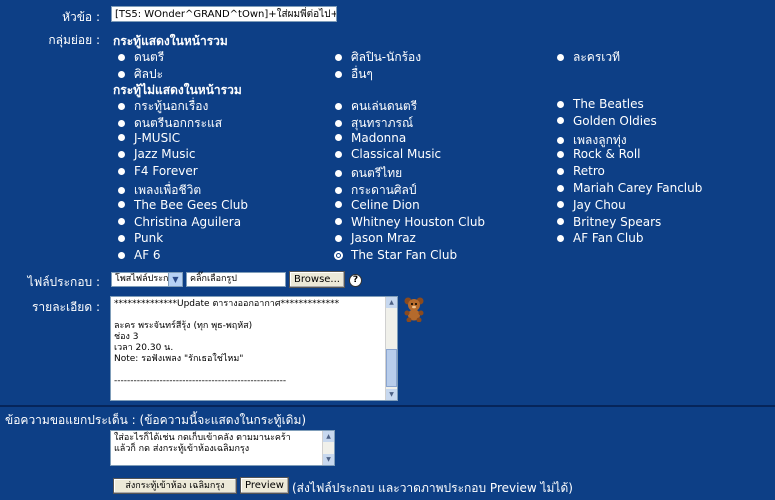 The height and width of the screenshot is (500, 775). What do you see at coordinates (600, 104) in the screenshot?
I see `radio-option: The Beatles` at bounding box center [600, 104].